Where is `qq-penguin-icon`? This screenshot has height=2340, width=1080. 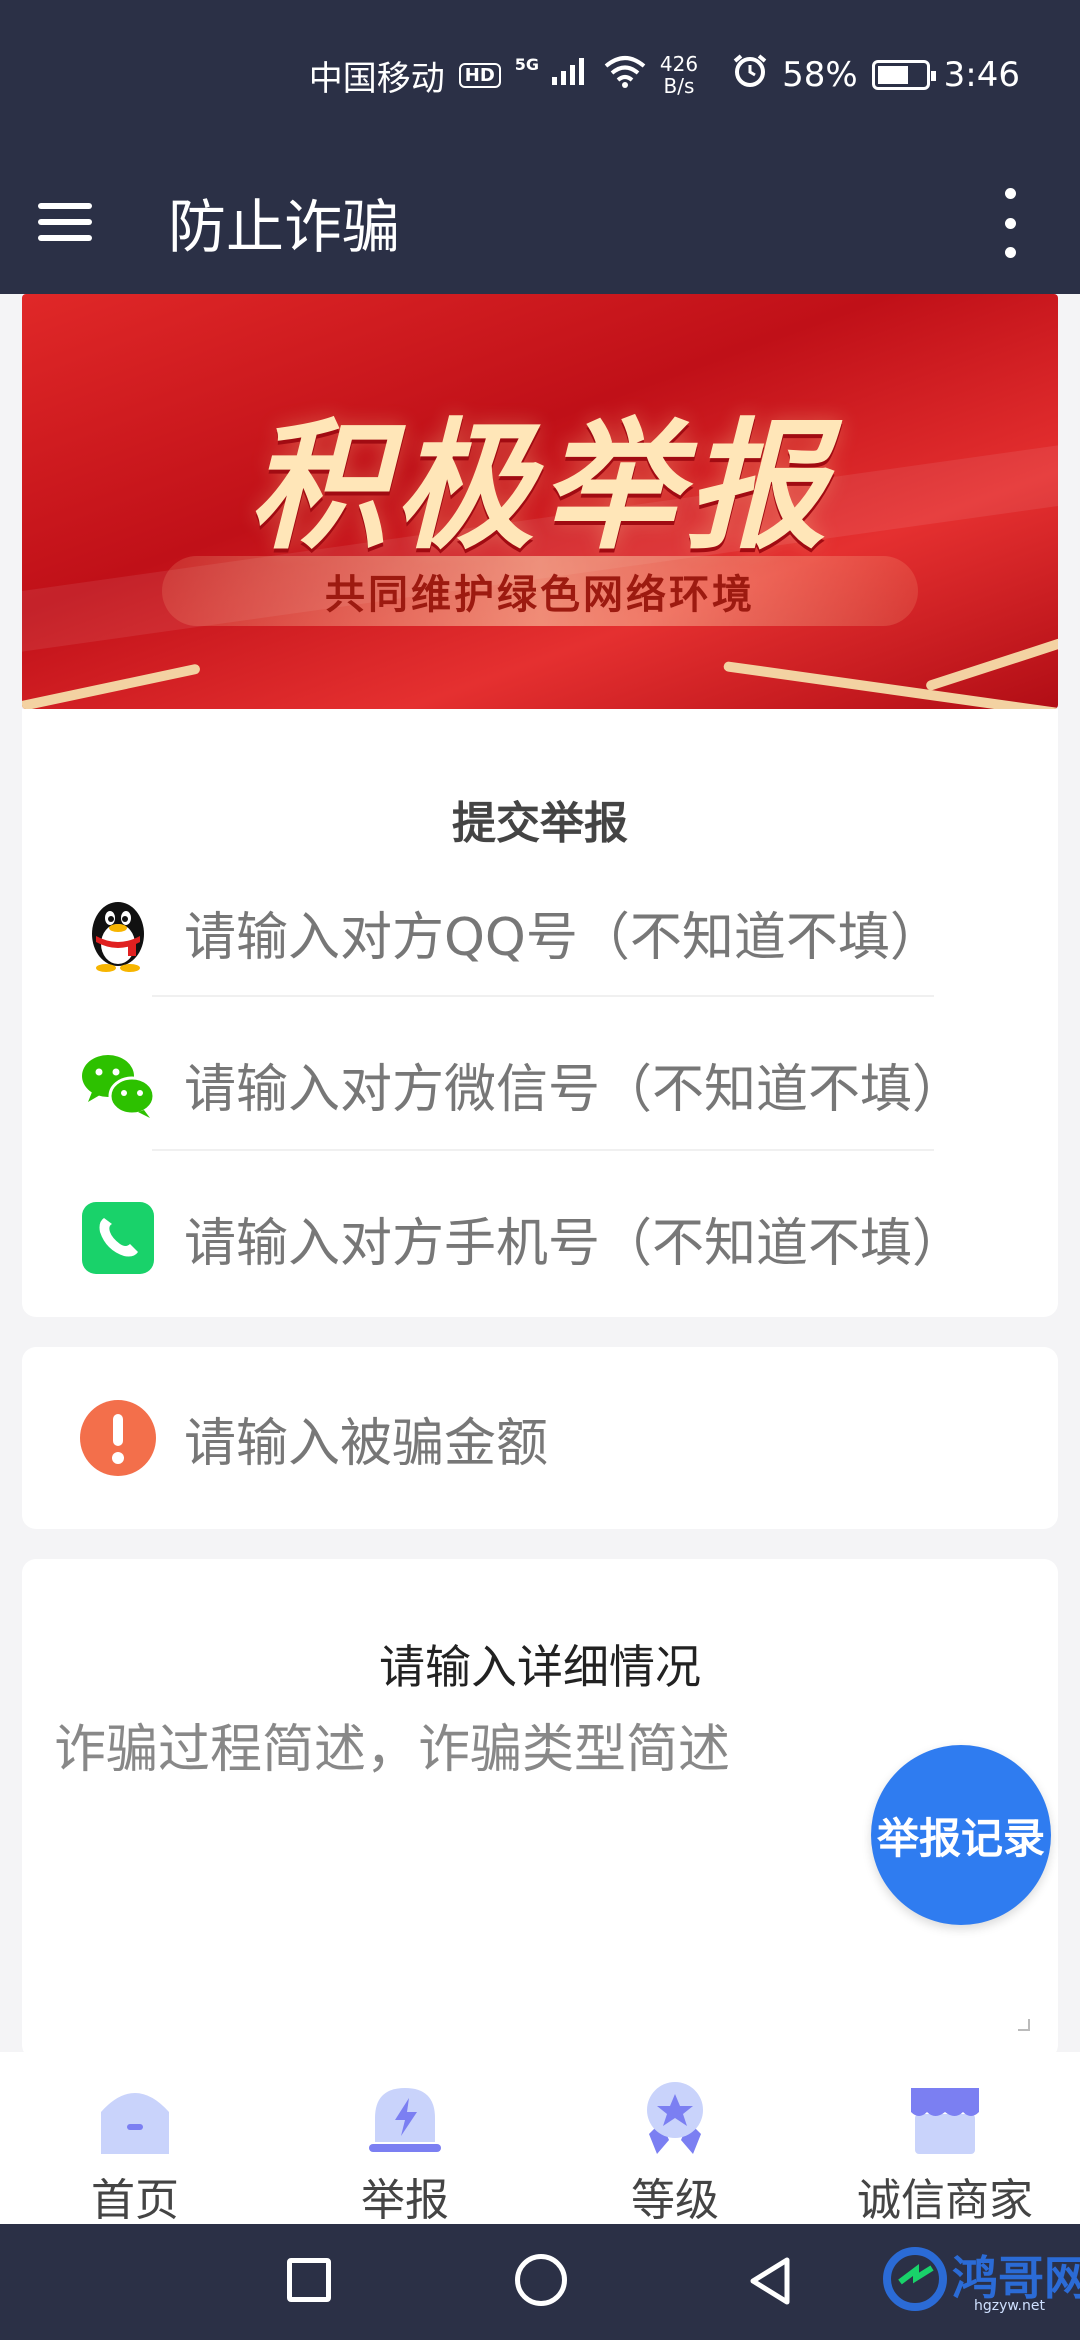 qq-penguin-icon is located at coordinates (118, 937).